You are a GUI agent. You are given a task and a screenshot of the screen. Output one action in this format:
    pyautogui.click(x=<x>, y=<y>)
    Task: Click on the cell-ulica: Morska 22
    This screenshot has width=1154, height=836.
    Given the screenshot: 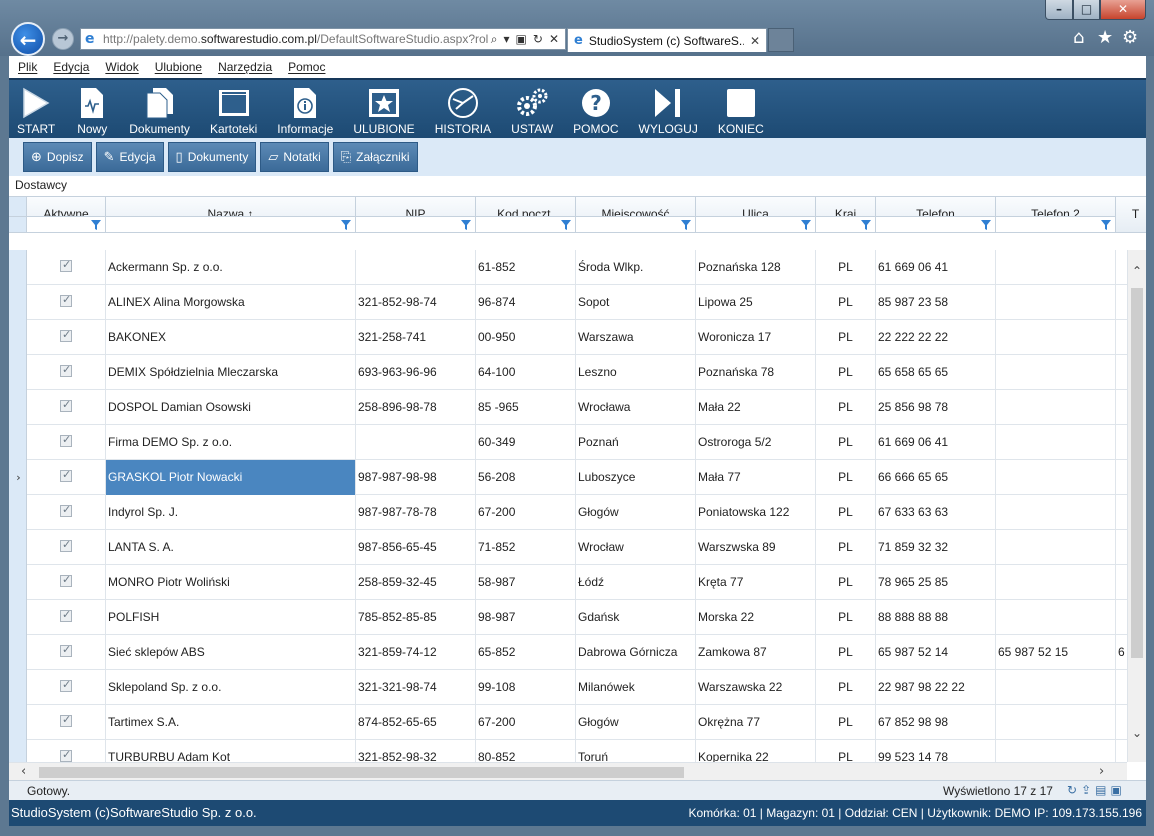 What is the action you would take?
    pyautogui.click(x=756, y=617)
    